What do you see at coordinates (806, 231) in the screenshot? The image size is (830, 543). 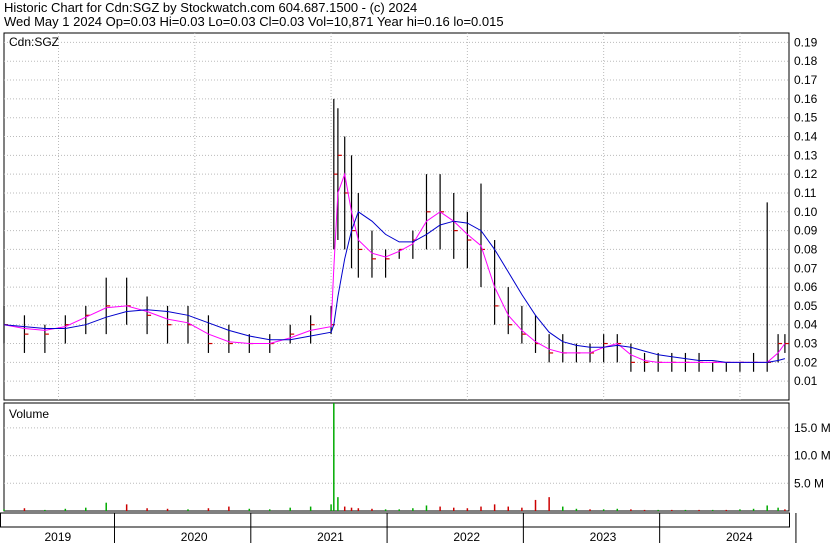 I see `price-tick-label-10: 0.09` at bounding box center [806, 231].